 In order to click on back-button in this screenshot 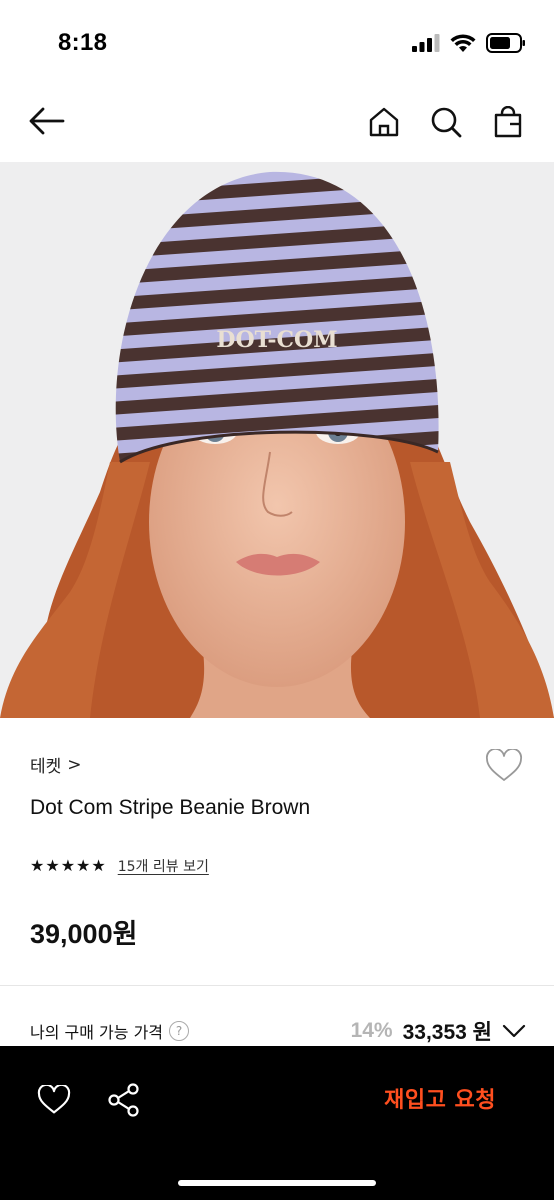, I will do `click(47, 121)`.